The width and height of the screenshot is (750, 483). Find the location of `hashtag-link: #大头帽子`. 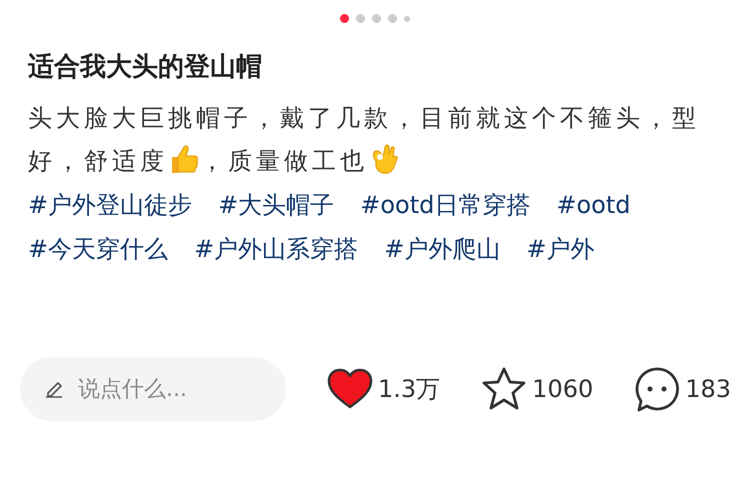

hashtag-link: #大头帽子 is located at coordinates (276, 205).